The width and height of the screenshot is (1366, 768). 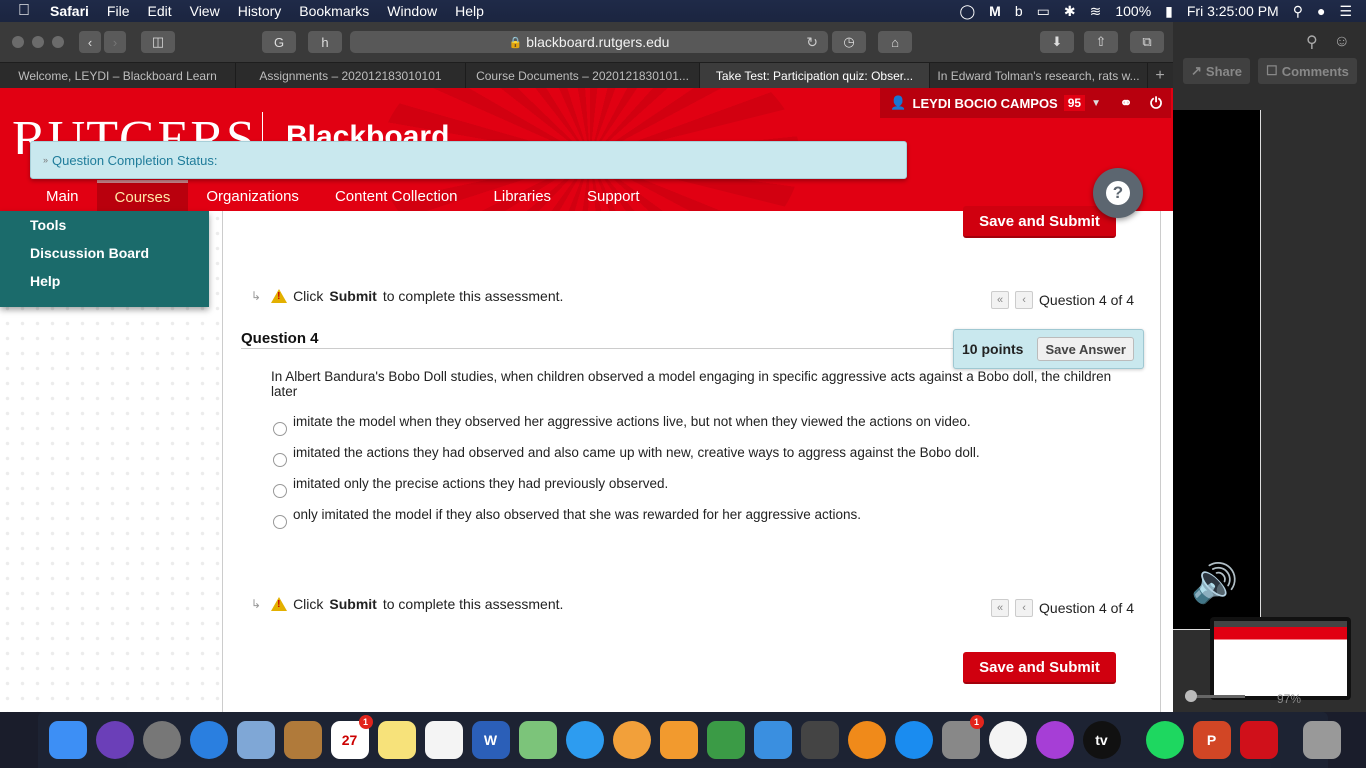 I want to click on history-button: ◷, so click(x=849, y=42).